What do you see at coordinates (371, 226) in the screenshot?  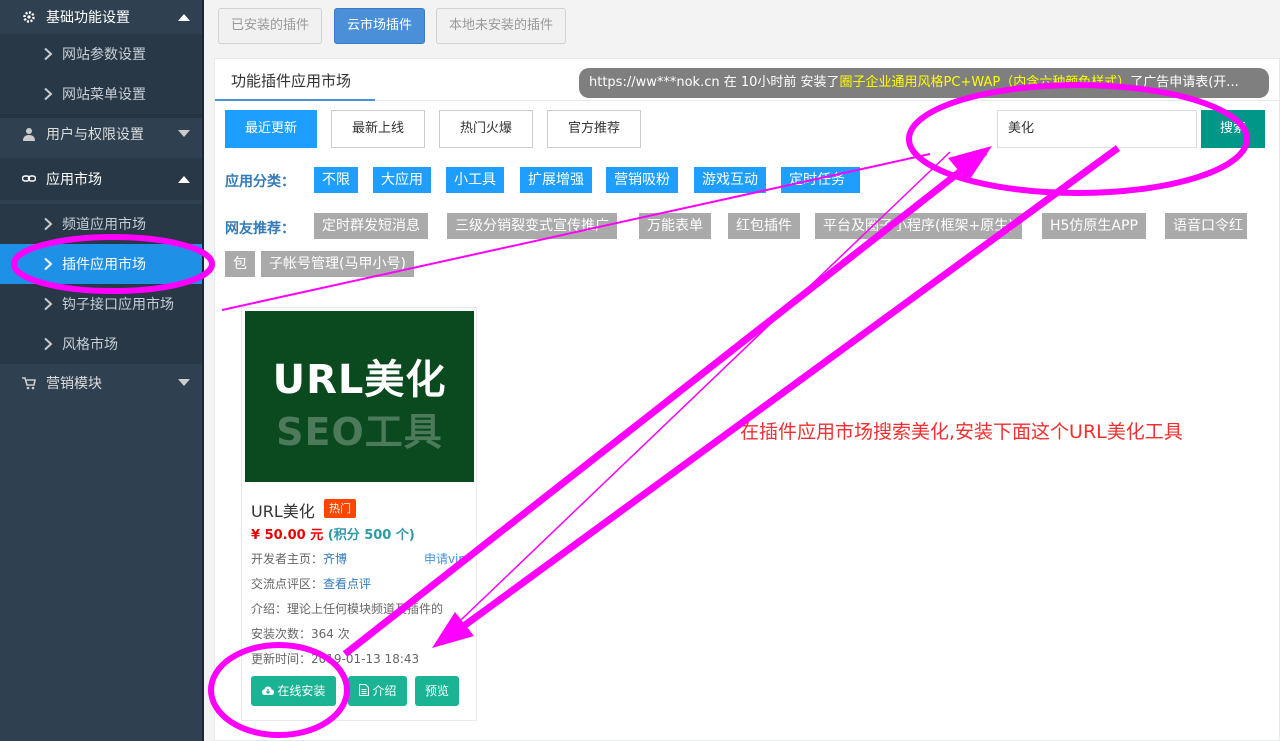 I see `recommend-chip: 定时群发短消息` at bounding box center [371, 226].